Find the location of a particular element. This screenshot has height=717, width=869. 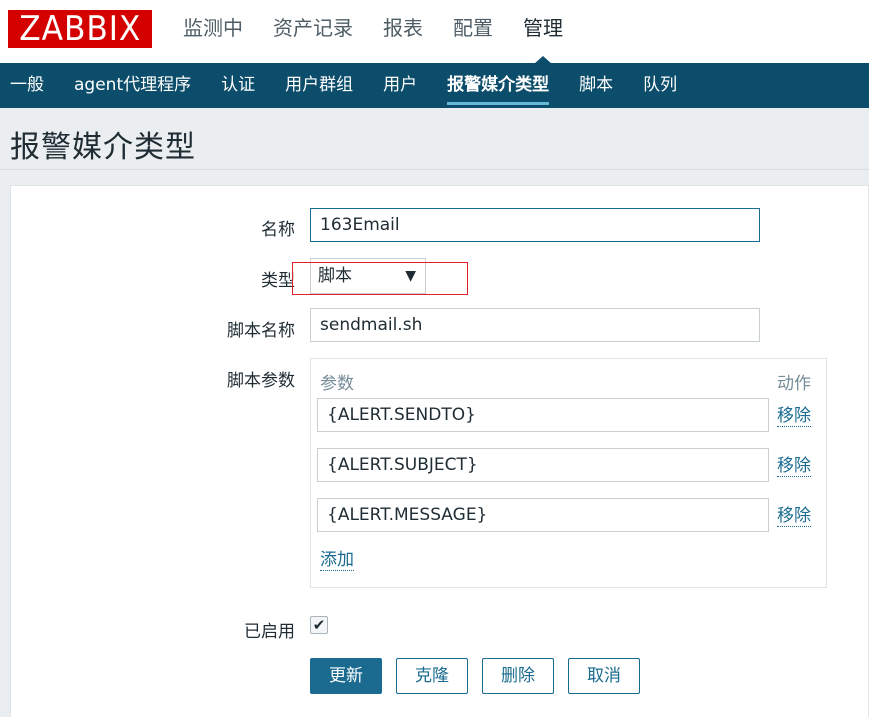

menu-item-reports: 报表 is located at coordinates (403, 31).